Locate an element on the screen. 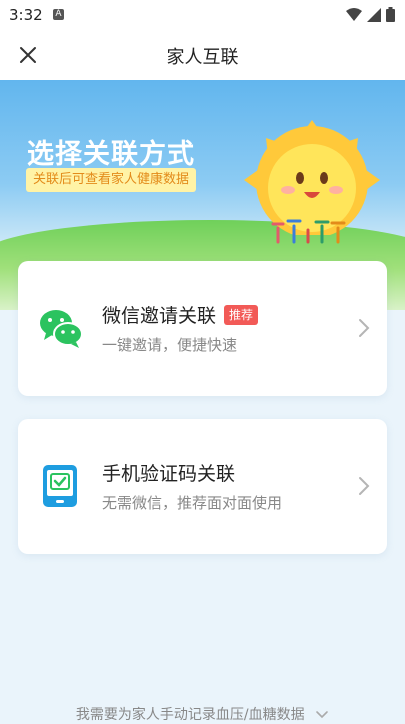 The image size is (405, 724). wechat-option-subtitle: 一键邀请，便捷快速 is located at coordinates (170, 345).